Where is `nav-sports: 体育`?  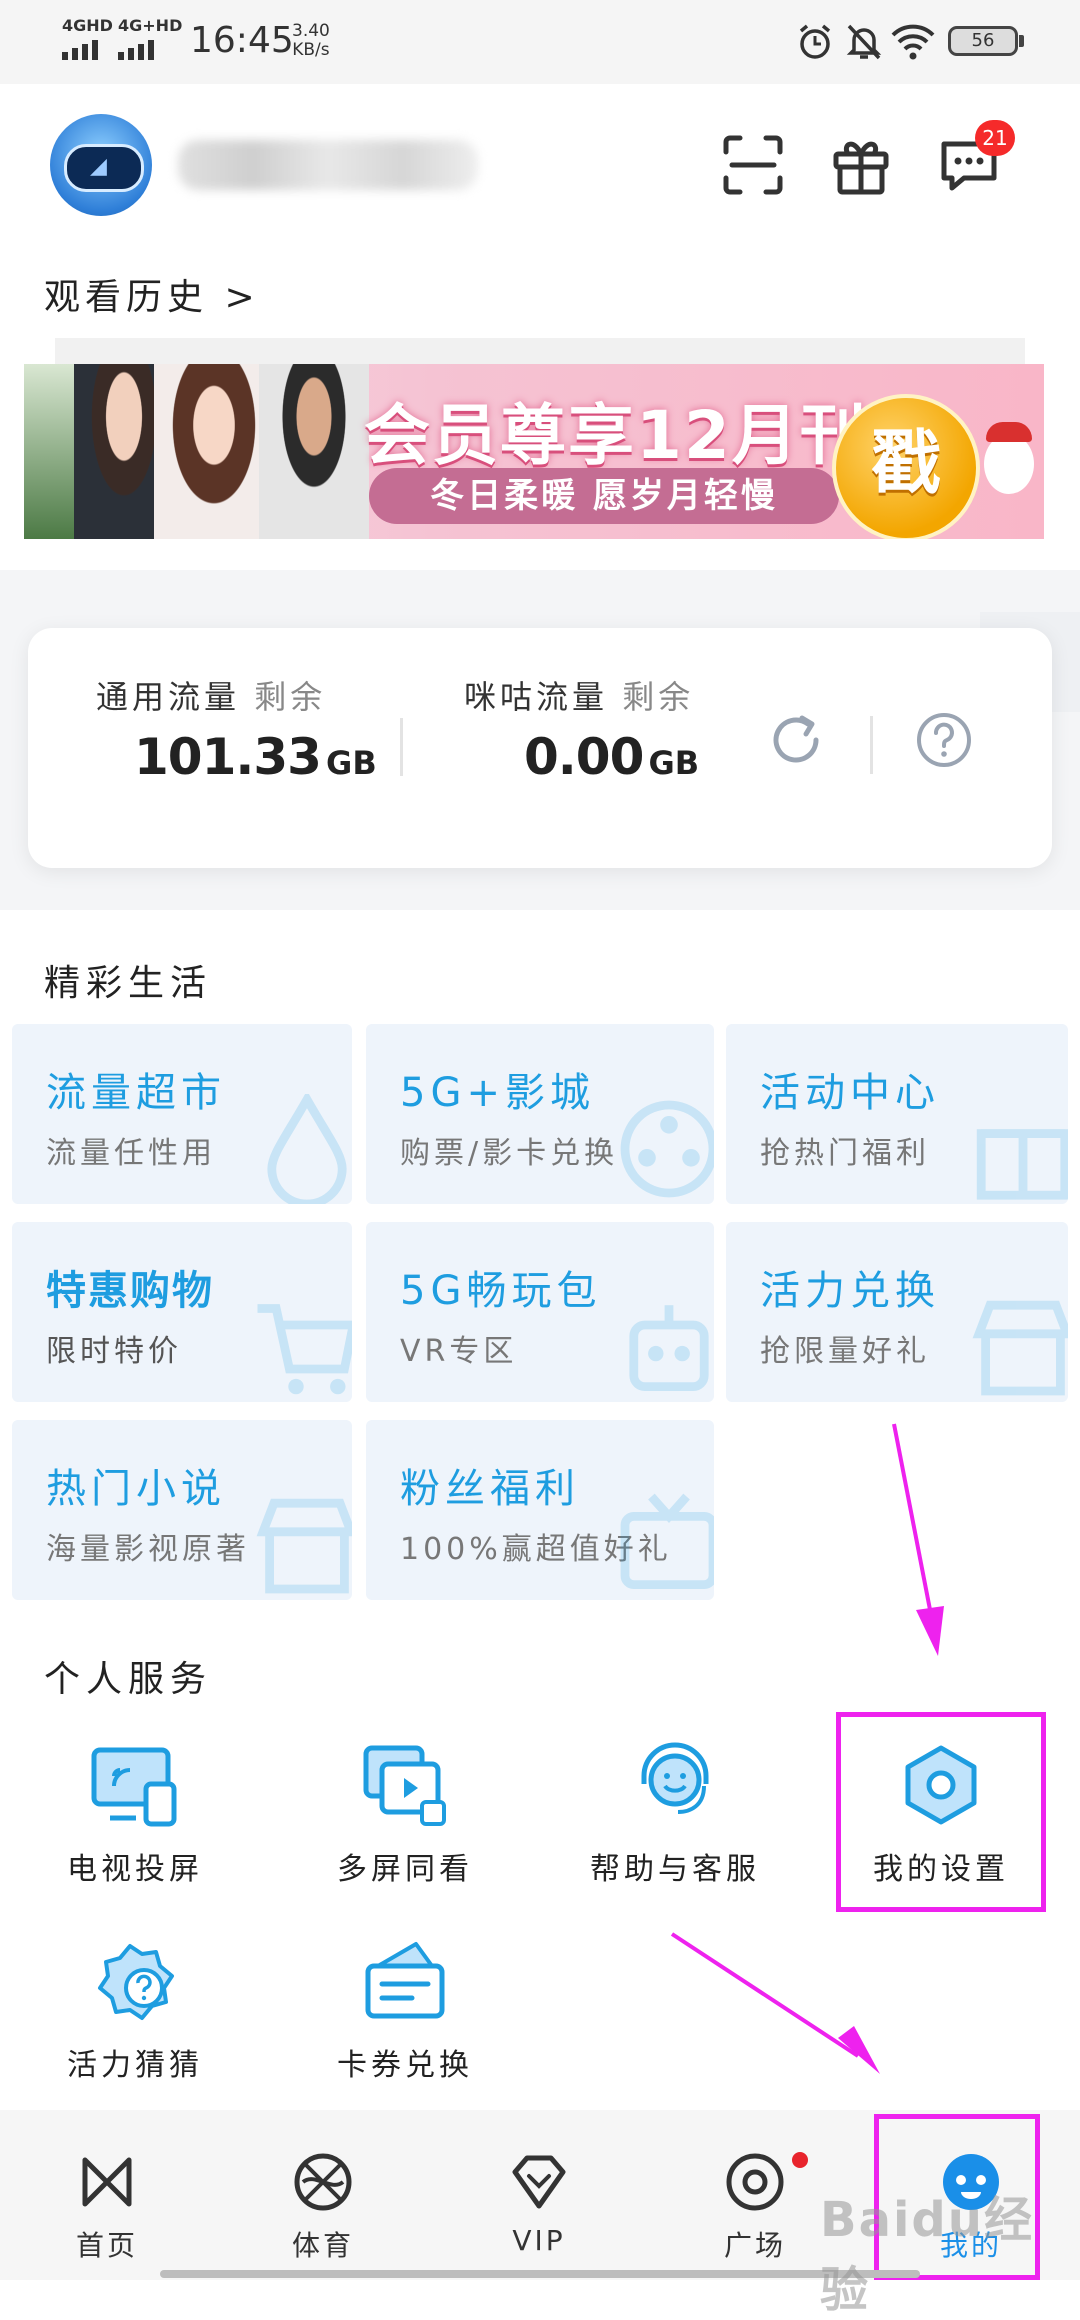 nav-sports: 体育 is located at coordinates (323, 2207).